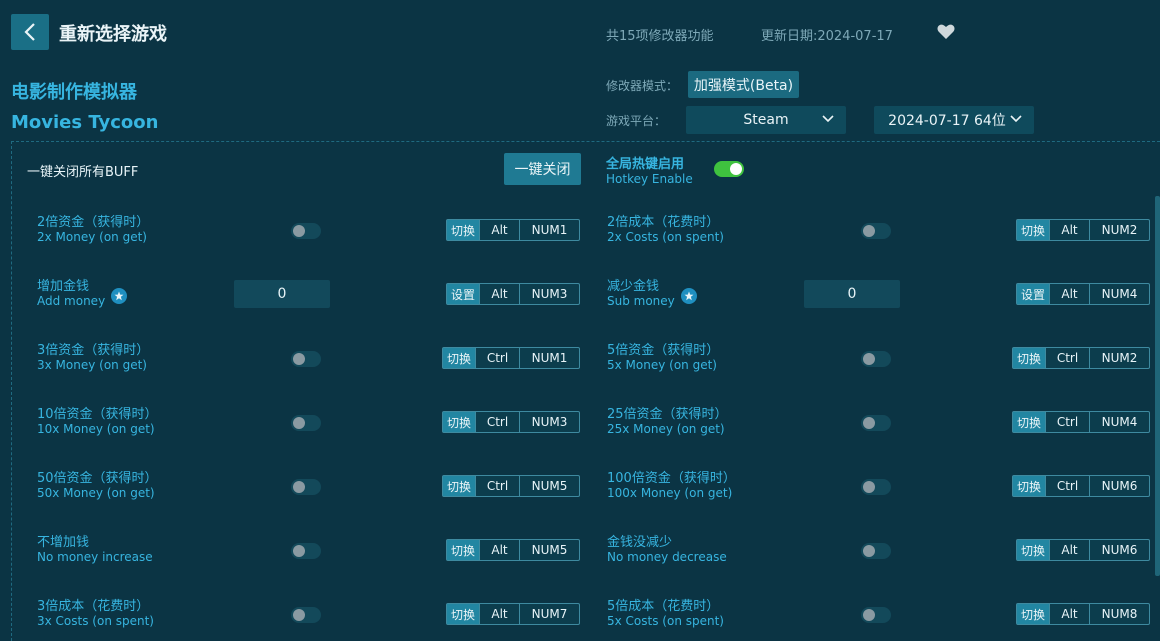  I want to click on hotkey-key: NUM7, so click(549, 614).